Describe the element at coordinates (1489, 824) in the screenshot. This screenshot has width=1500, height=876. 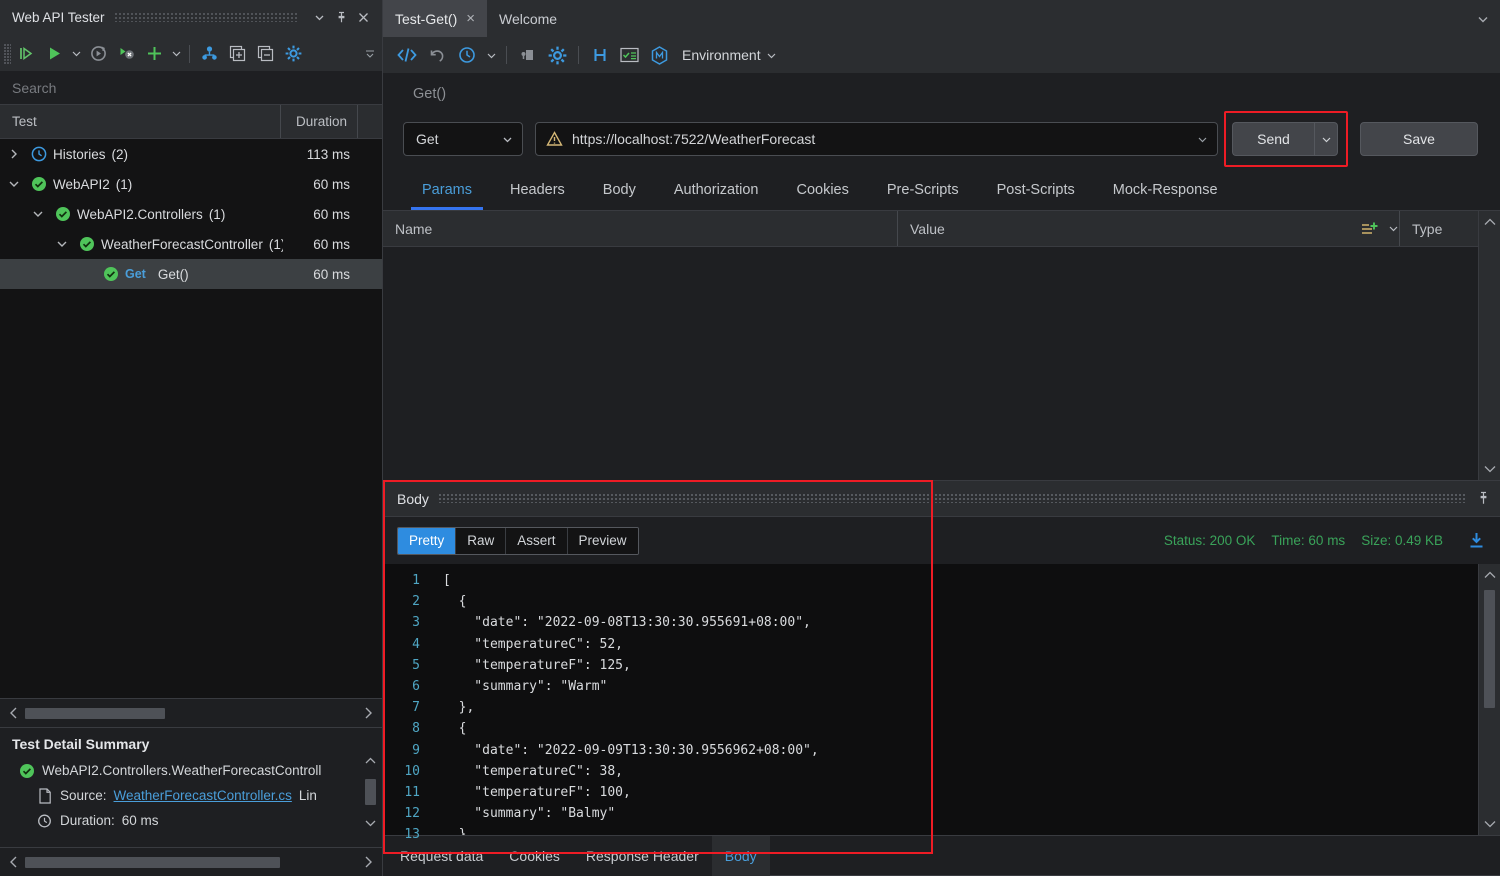
I see `code-scroll-down-icon` at that location.